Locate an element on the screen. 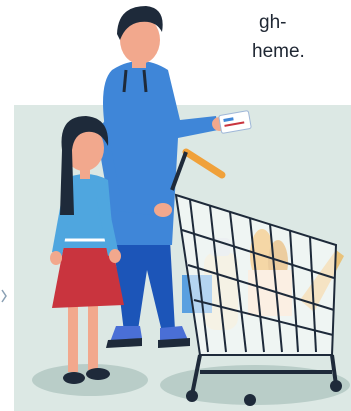 Image resolution: width=351 pixels, height=411 pixels. cart-wheel-back is located at coordinates (336, 386).